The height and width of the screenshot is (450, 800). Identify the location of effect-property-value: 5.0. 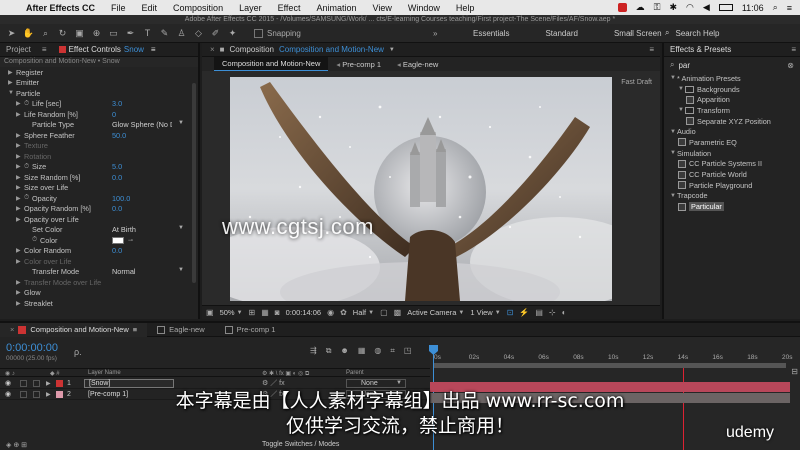
(117, 166).